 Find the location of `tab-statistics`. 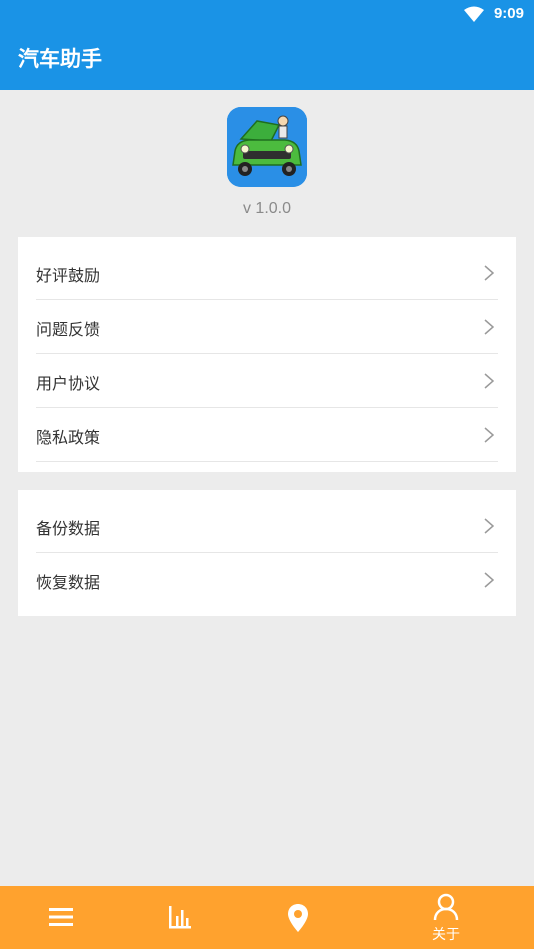

tab-statistics is located at coordinates (180, 917).